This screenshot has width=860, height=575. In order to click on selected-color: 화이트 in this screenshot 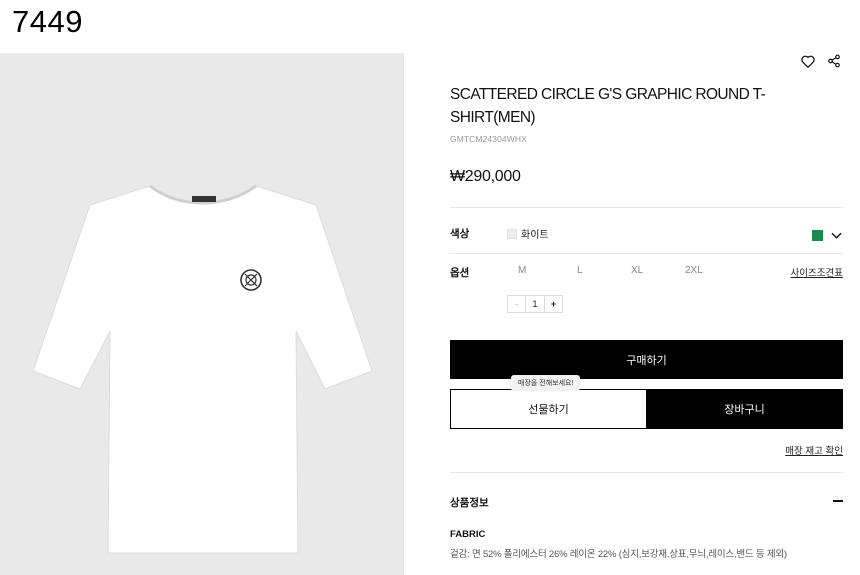, I will do `click(528, 233)`.